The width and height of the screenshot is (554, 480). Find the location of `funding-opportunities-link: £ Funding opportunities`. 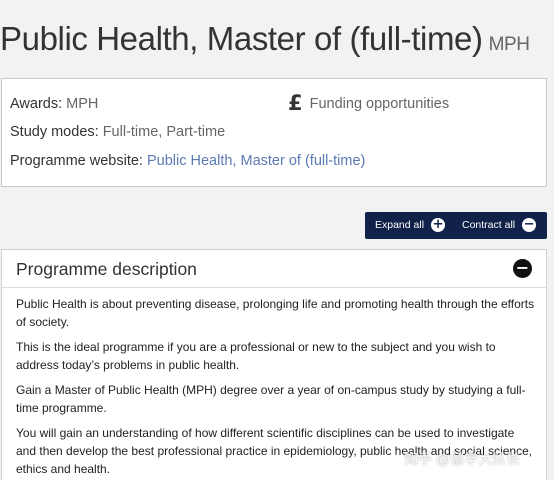

funding-opportunities-link: £ Funding opportunities is located at coordinates (368, 103).